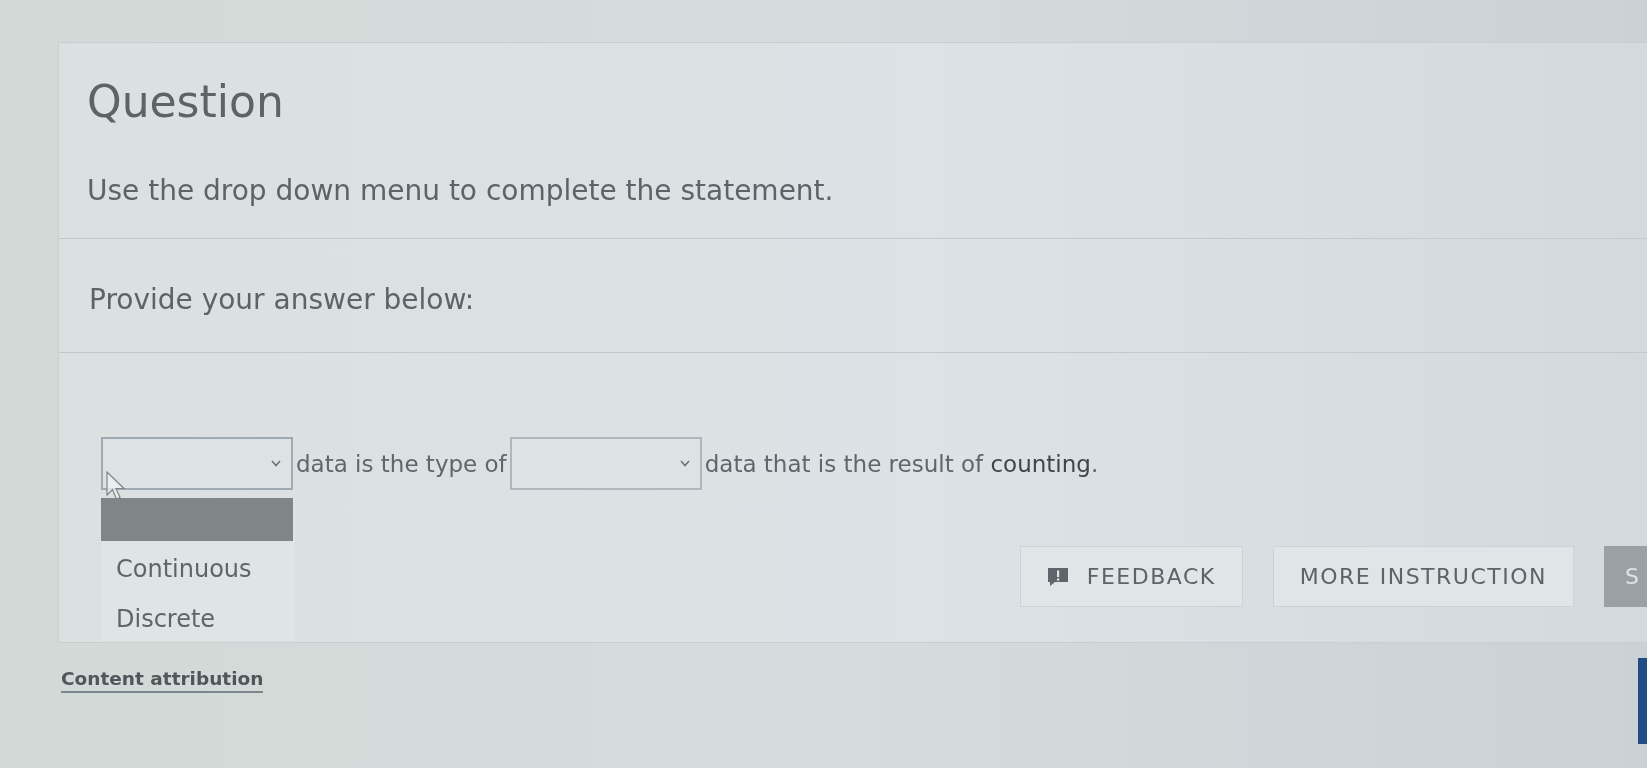 The image size is (1647, 768). I want to click on instruction-text: Use the drop down menu to complete the statement., so click(460, 191).